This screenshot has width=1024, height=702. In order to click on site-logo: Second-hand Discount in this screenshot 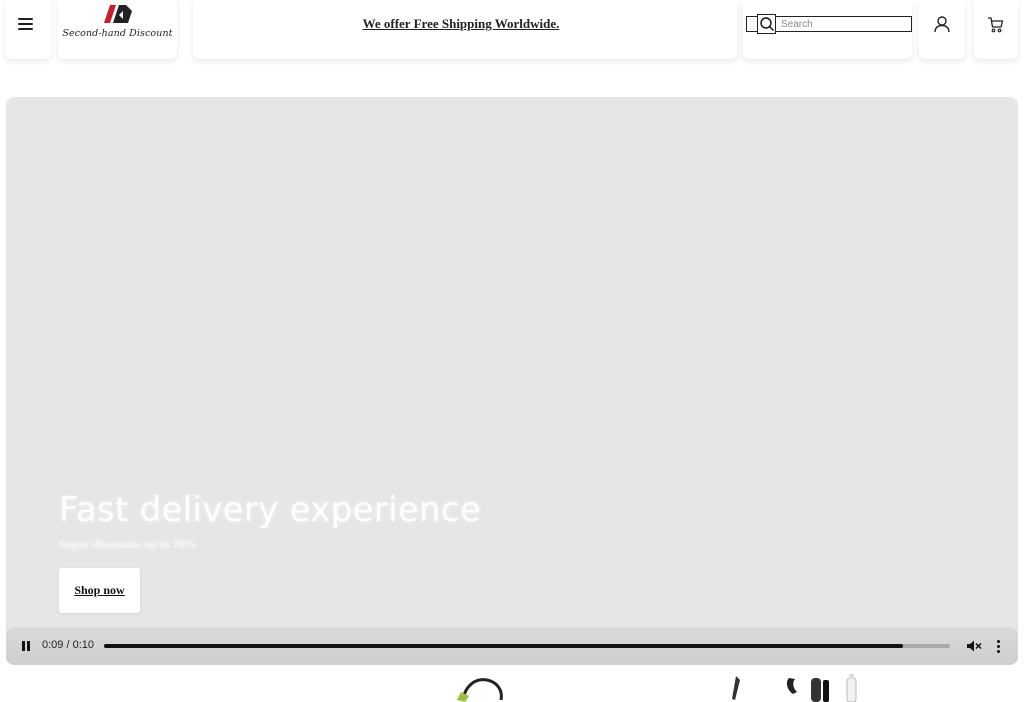, I will do `click(117, 25)`.